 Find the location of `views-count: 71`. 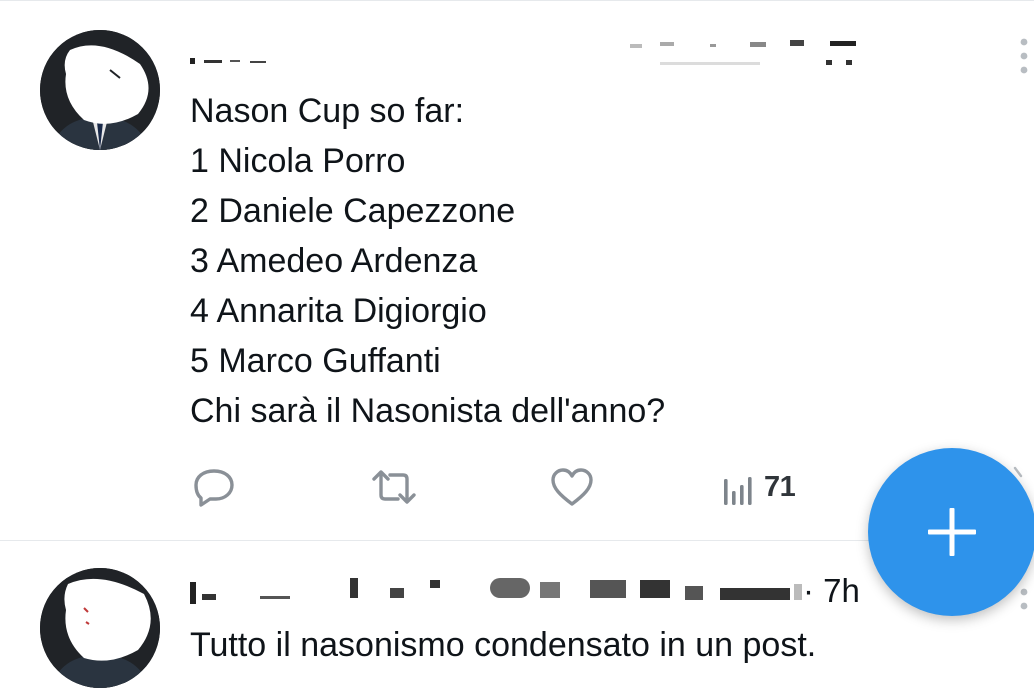

views-count: 71 is located at coordinates (780, 486).